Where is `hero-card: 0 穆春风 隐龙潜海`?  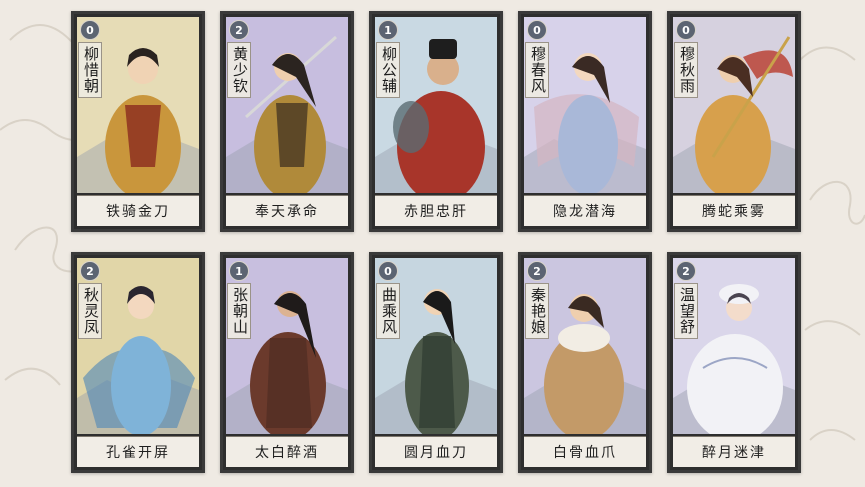 hero-card: 0 穆春风 隐龙潜海 is located at coordinates (585, 121).